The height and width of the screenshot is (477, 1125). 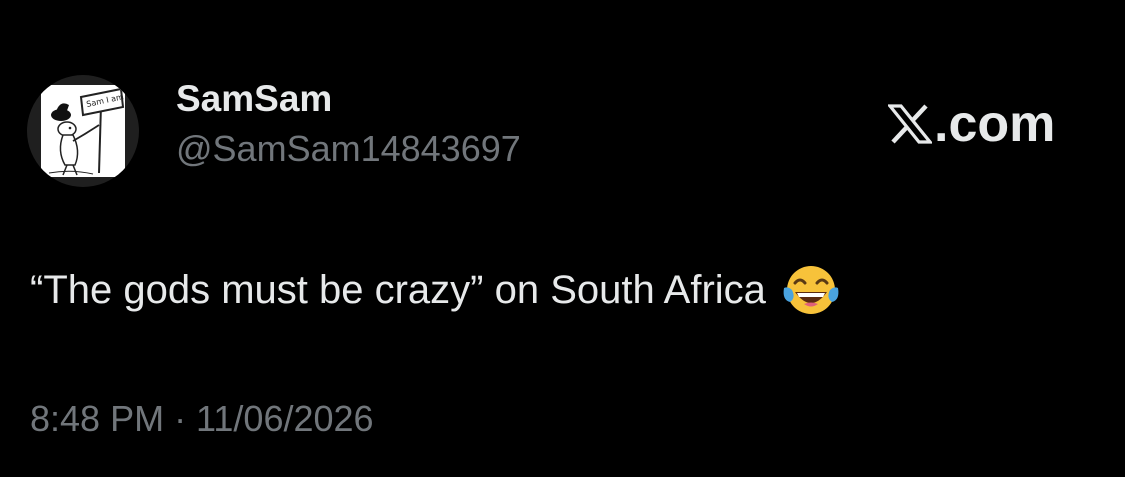 I want to click on brand-watermark: .com, so click(x=971, y=124).